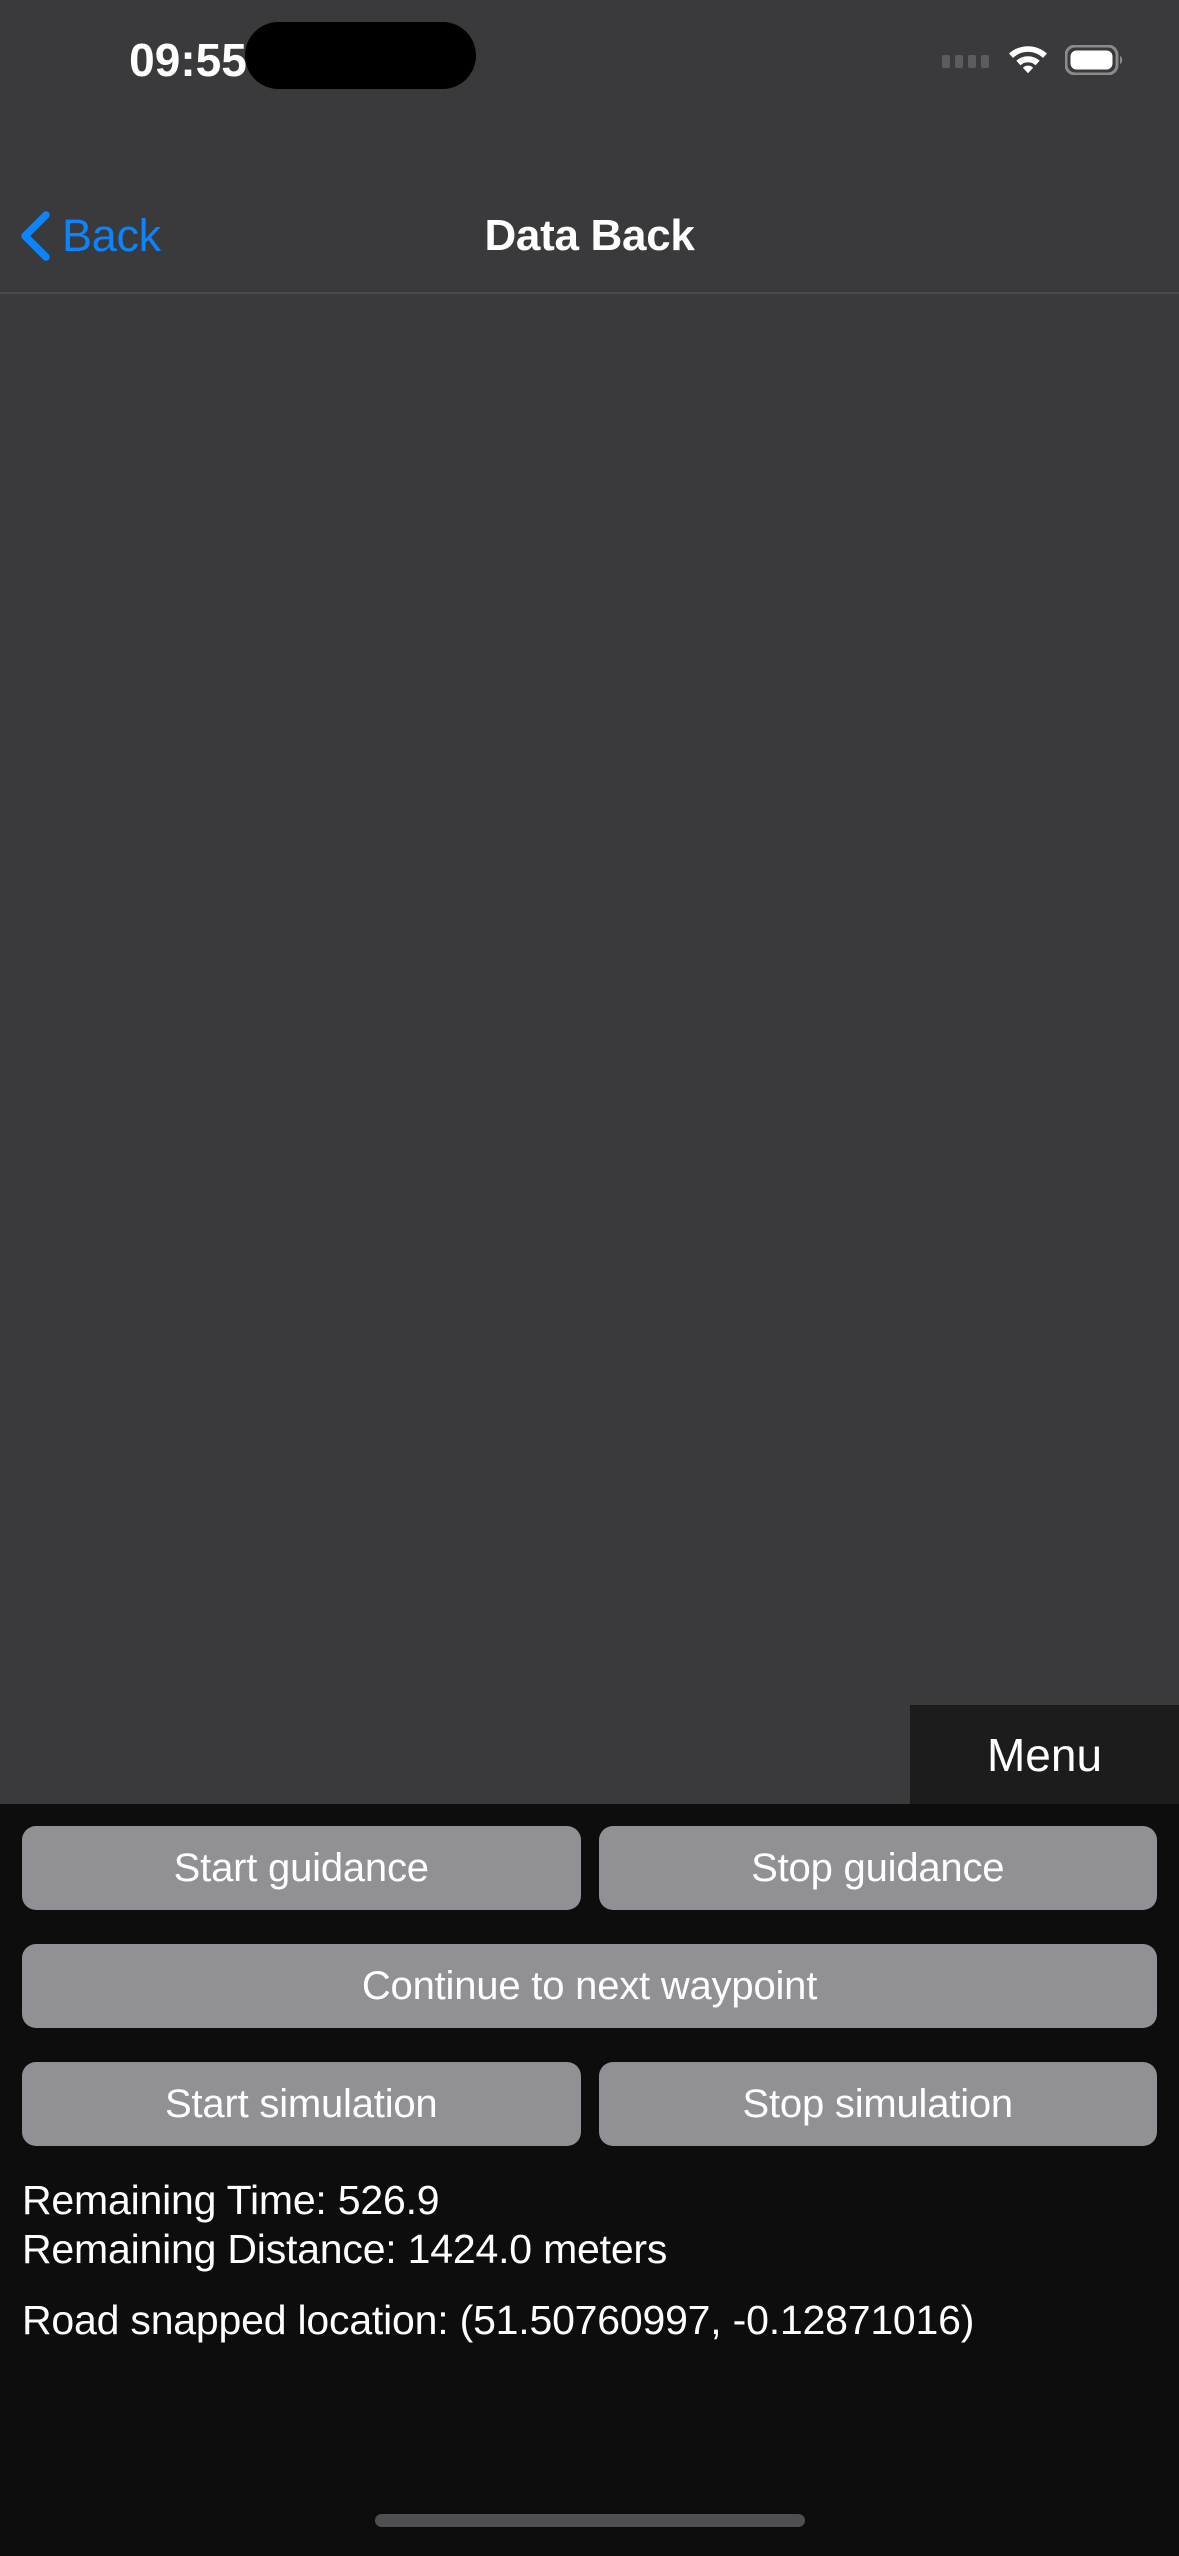 The width and height of the screenshot is (1179, 2556). What do you see at coordinates (231, 2200) in the screenshot?
I see `remaining-time-text: Remaining Time: 526.9` at bounding box center [231, 2200].